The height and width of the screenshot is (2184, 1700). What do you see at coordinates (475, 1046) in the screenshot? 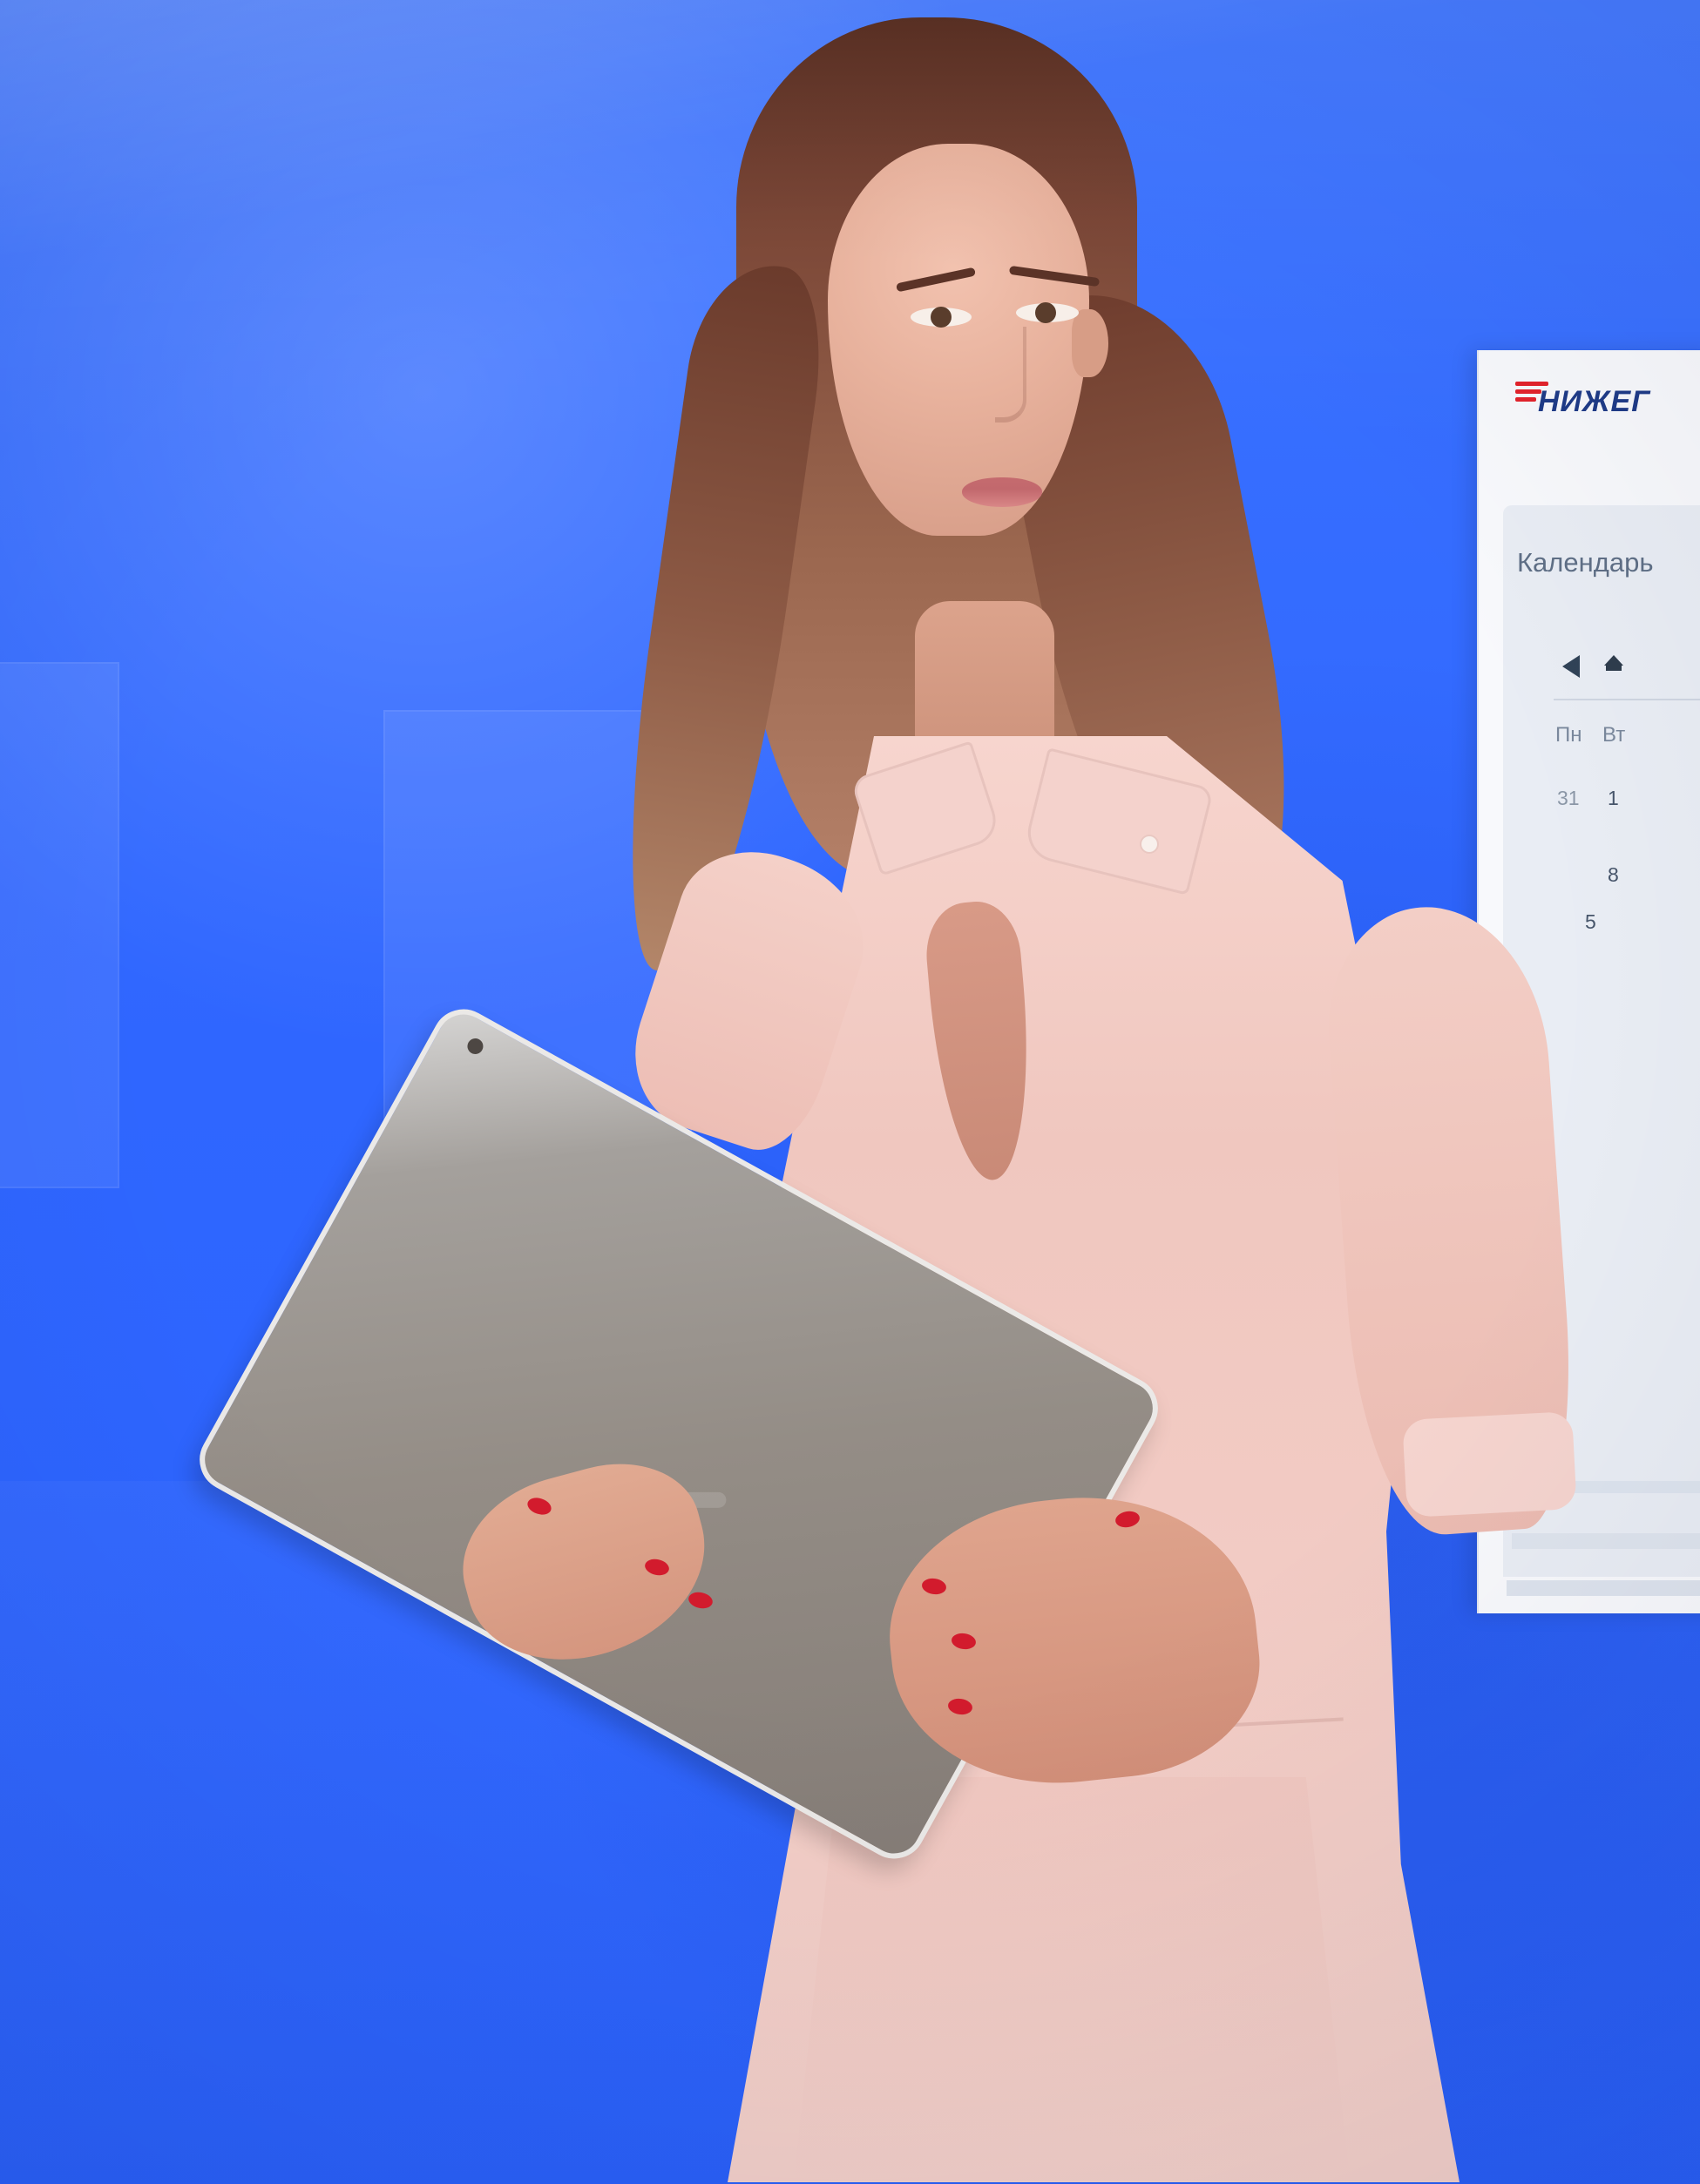
I see `tablet-camera-icon` at bounding box center [475, 1046].